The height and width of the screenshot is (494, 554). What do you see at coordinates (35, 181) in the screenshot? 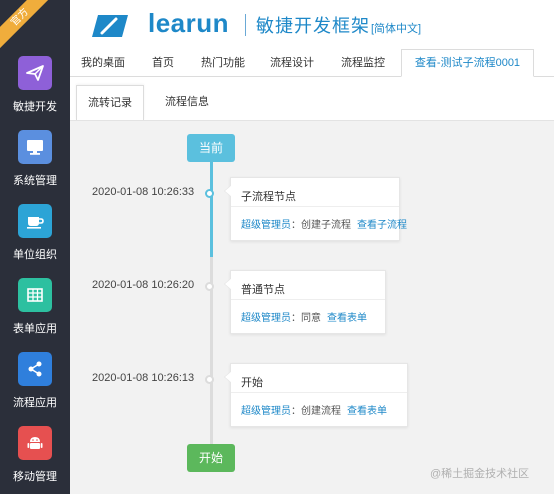
I see `sidebar-item-label: 系统管理` at bounding box center [35, 181].